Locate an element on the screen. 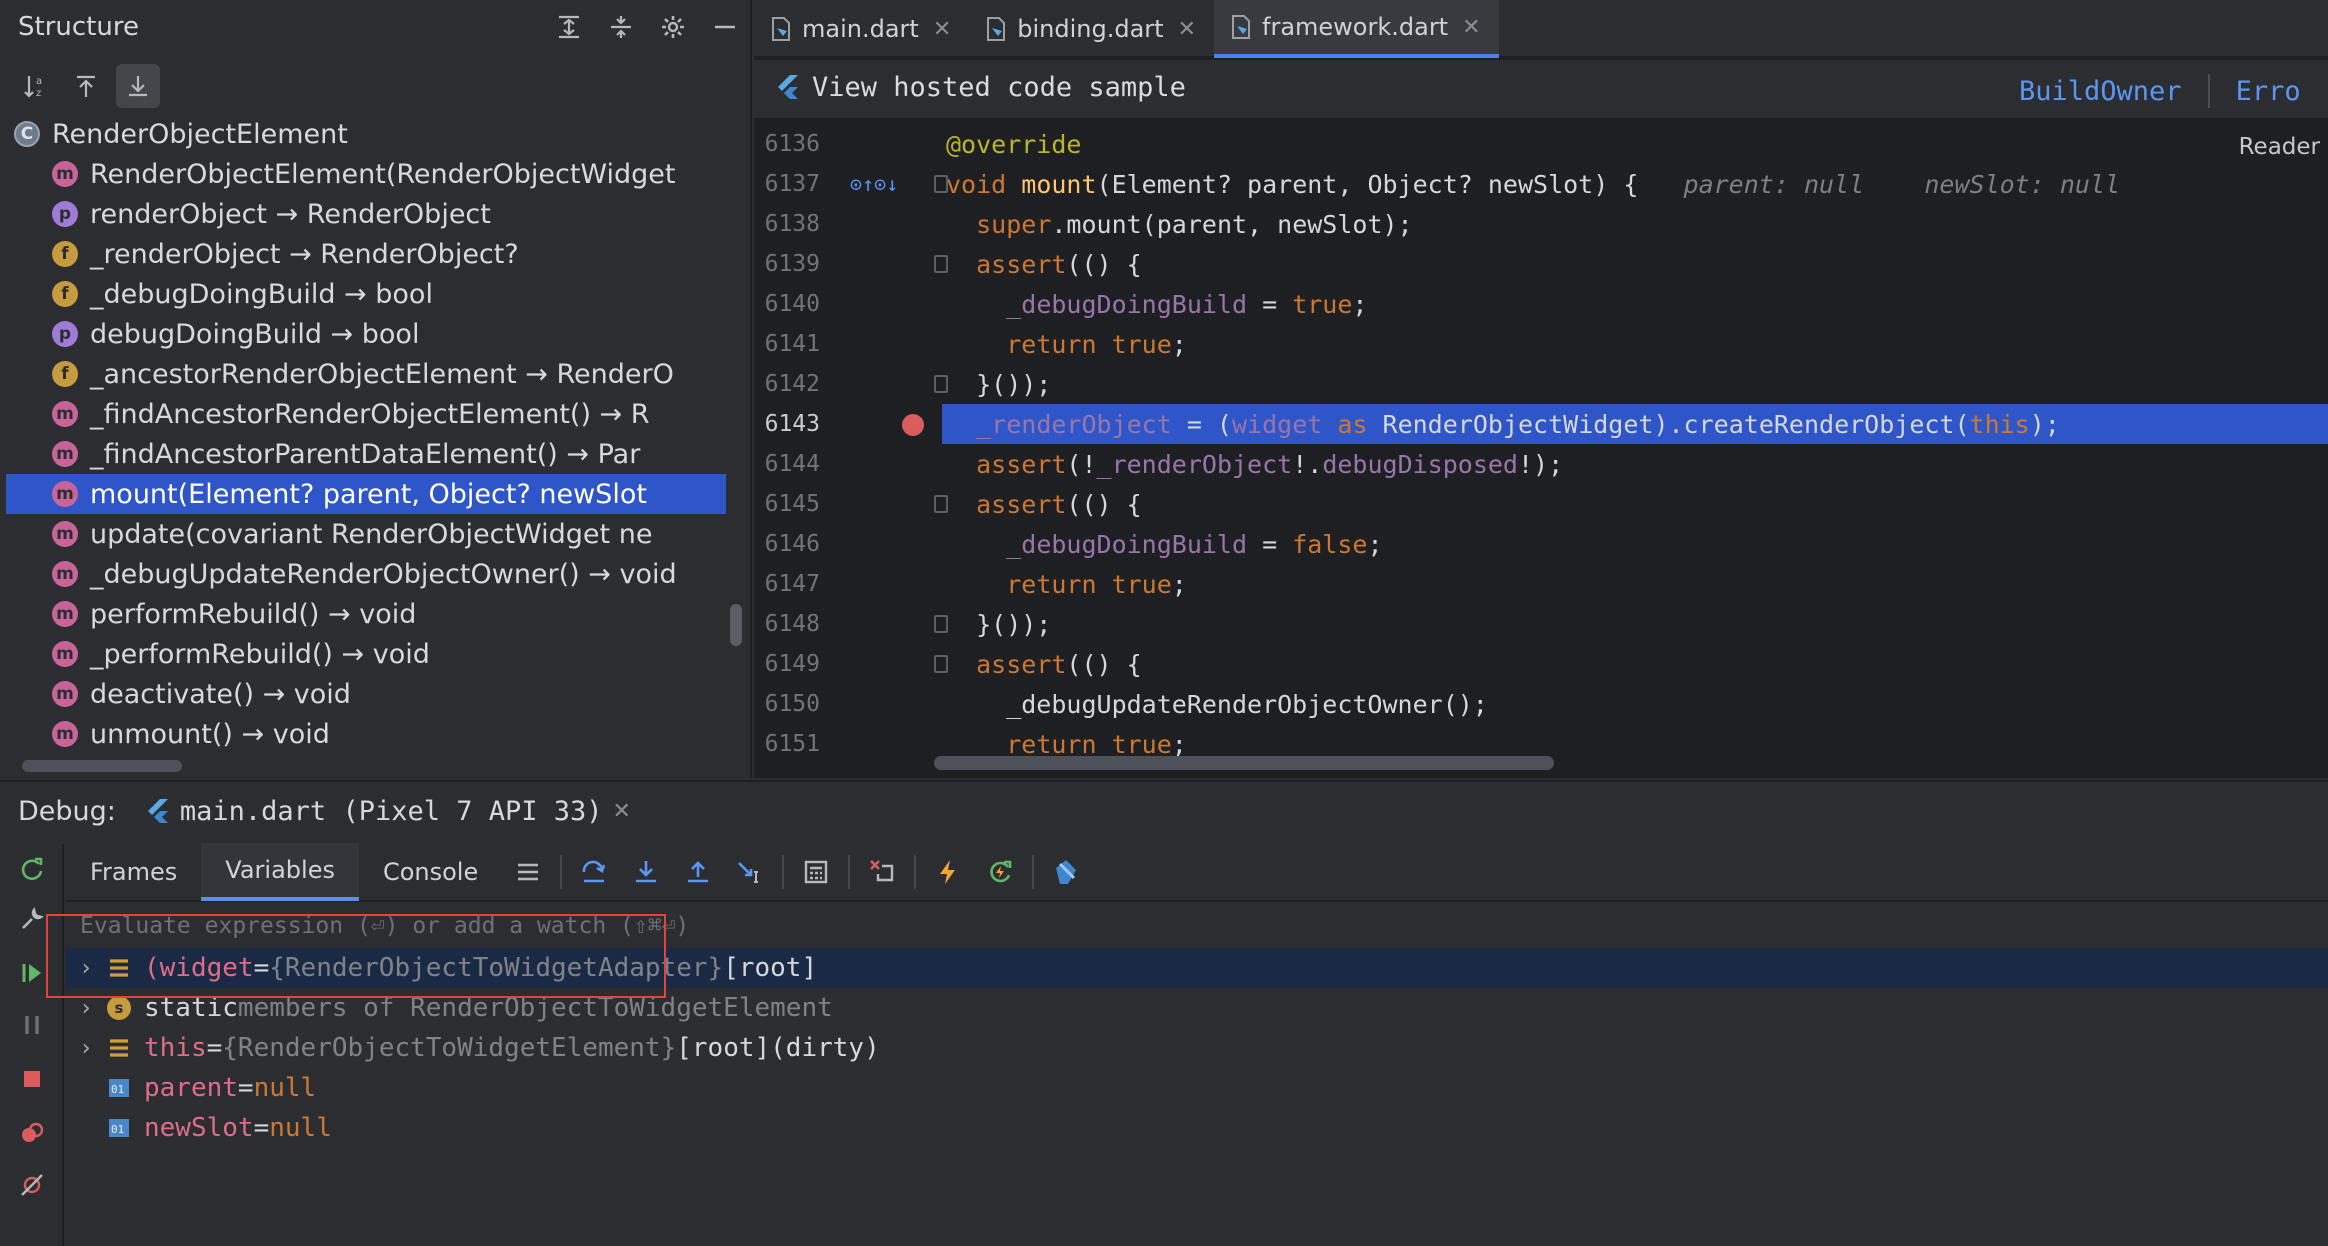 The width and height of the screenshot is (2328, 1246). tree-item: m RenderObjectElement(RenderObjectWidget is located at coordinates (366, 174).